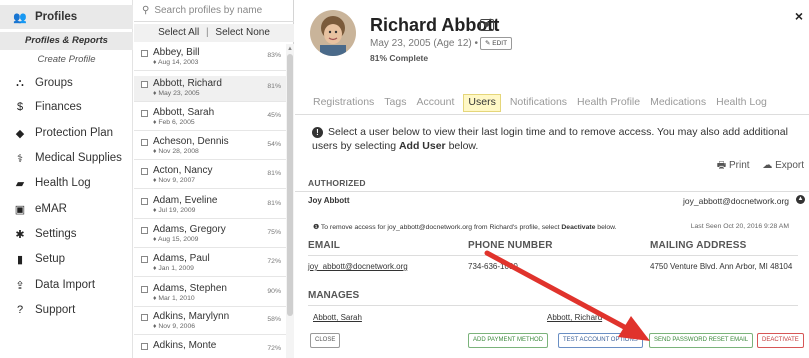  Describe the element at coordinates (214, 33) in the screenshot. I see `select-bar: Select All | Select None` at that location.